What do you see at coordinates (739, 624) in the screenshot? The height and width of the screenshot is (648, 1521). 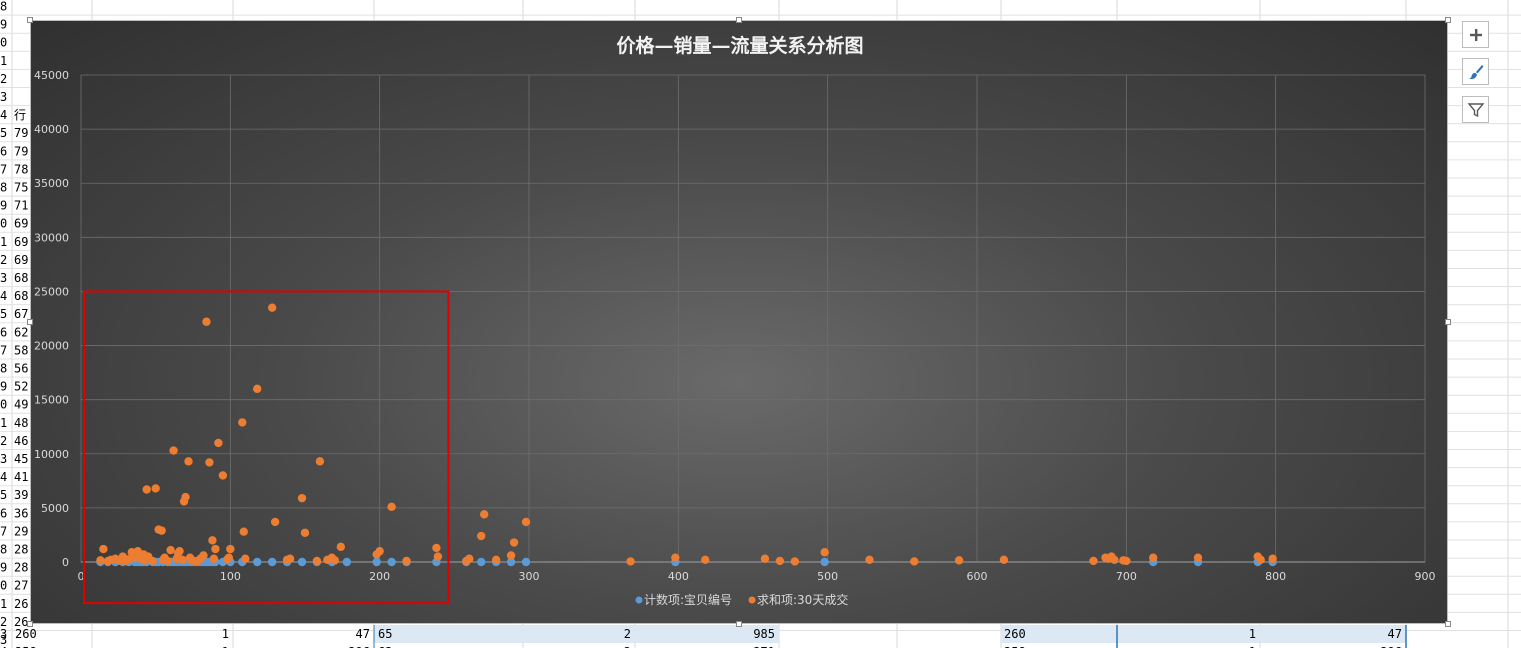 I see `resize-handle-bottom` at bounding box center [739, 624].